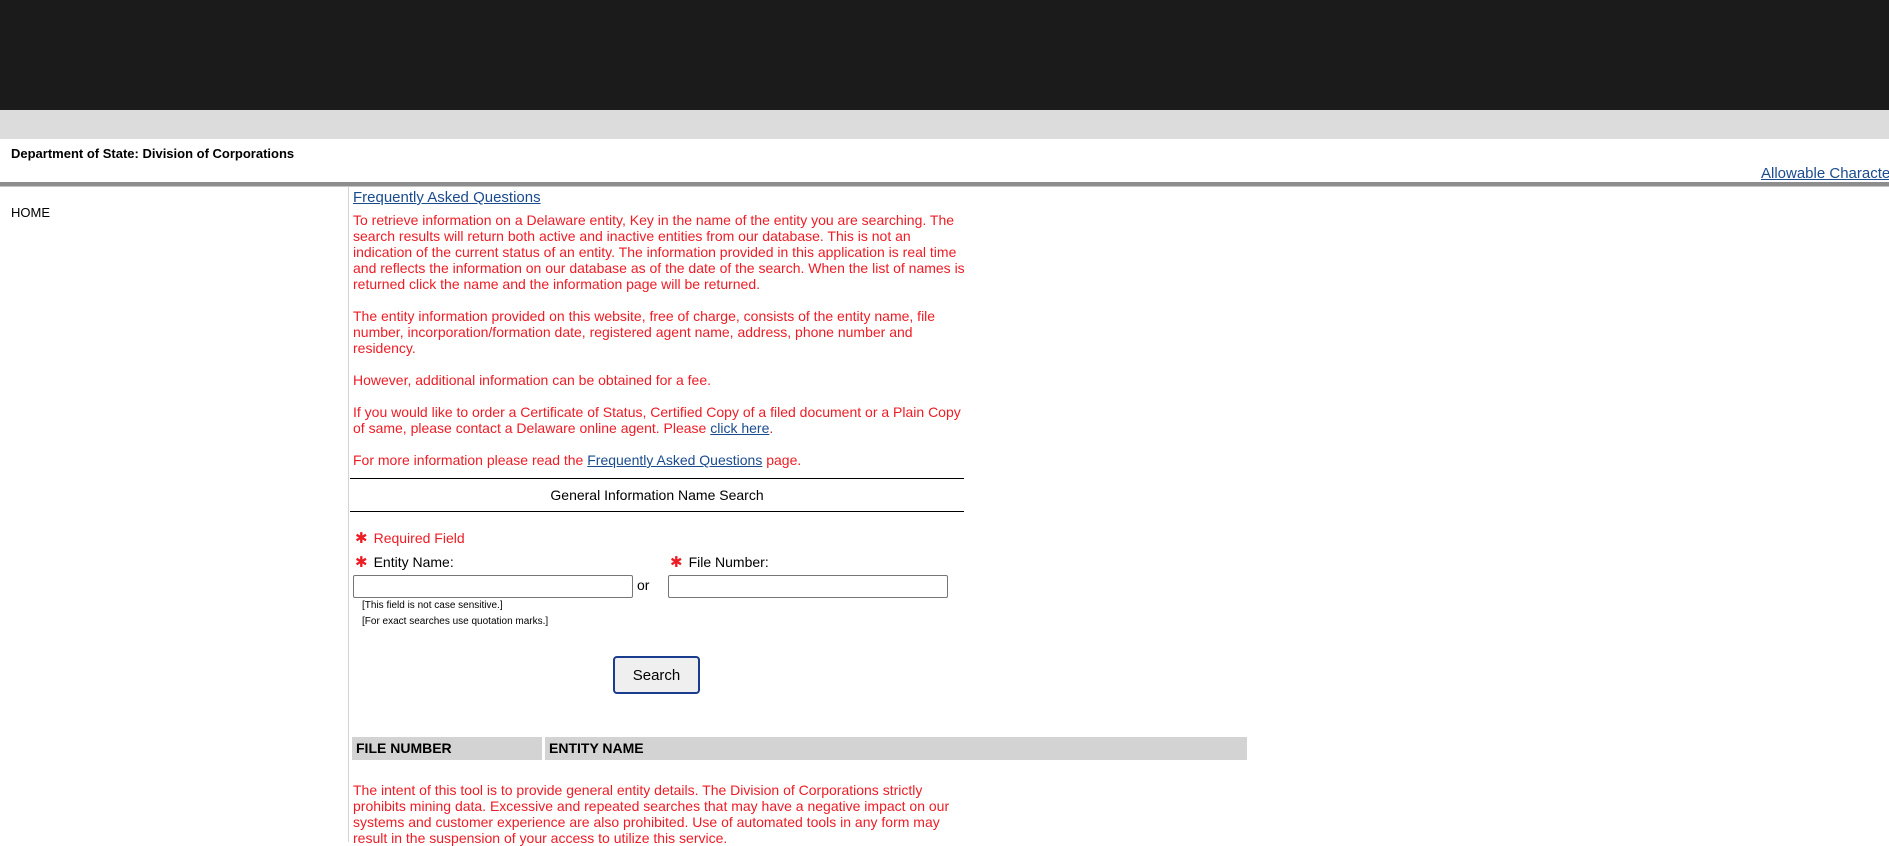 This screenshot has height=846, width=1889. I want to click on intro-p5-text: For more information please read the, so click(470, 460).